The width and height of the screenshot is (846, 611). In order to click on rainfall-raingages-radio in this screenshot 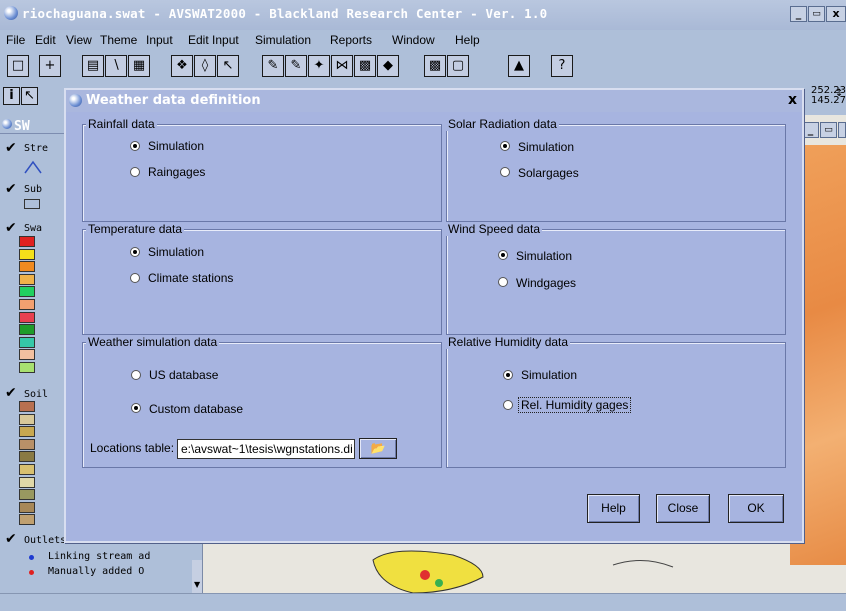, I will do `click(135, 172)`.